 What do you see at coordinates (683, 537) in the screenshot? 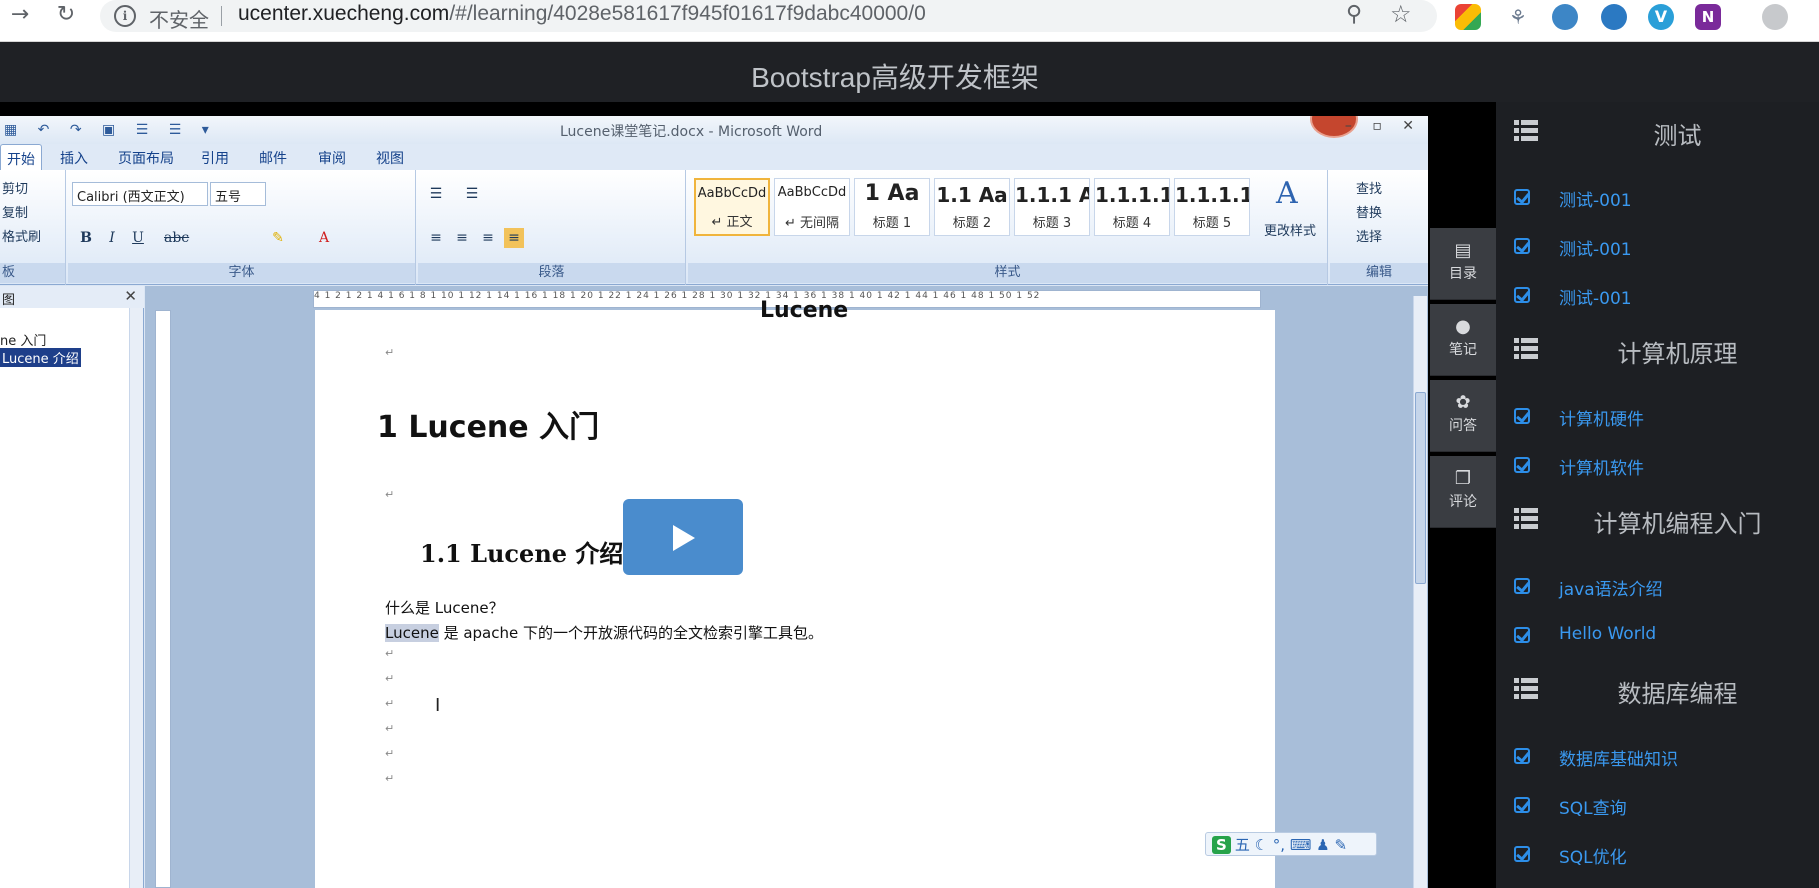
I see `play-button` at bounding box center [683, 537].